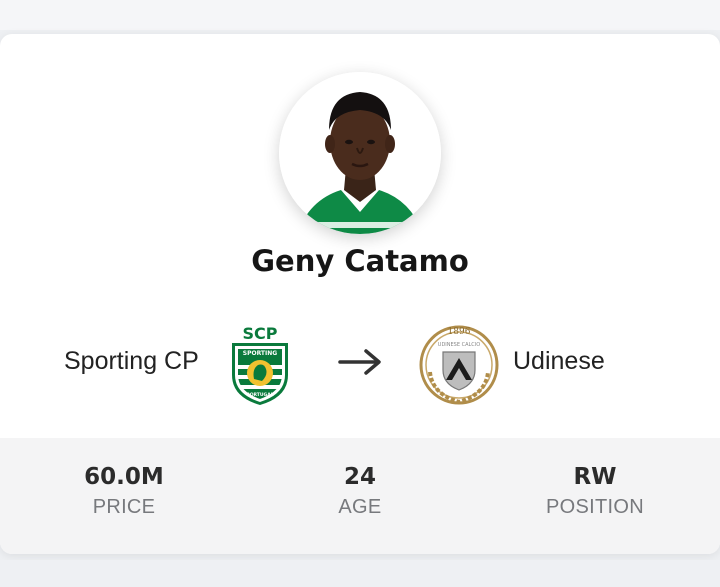 This screenshot has height=587, width=720. Describe the element at coordinates (459, 345) in the screenshot. I see `to-crest-text: UDINESE CALCIO` at that location.